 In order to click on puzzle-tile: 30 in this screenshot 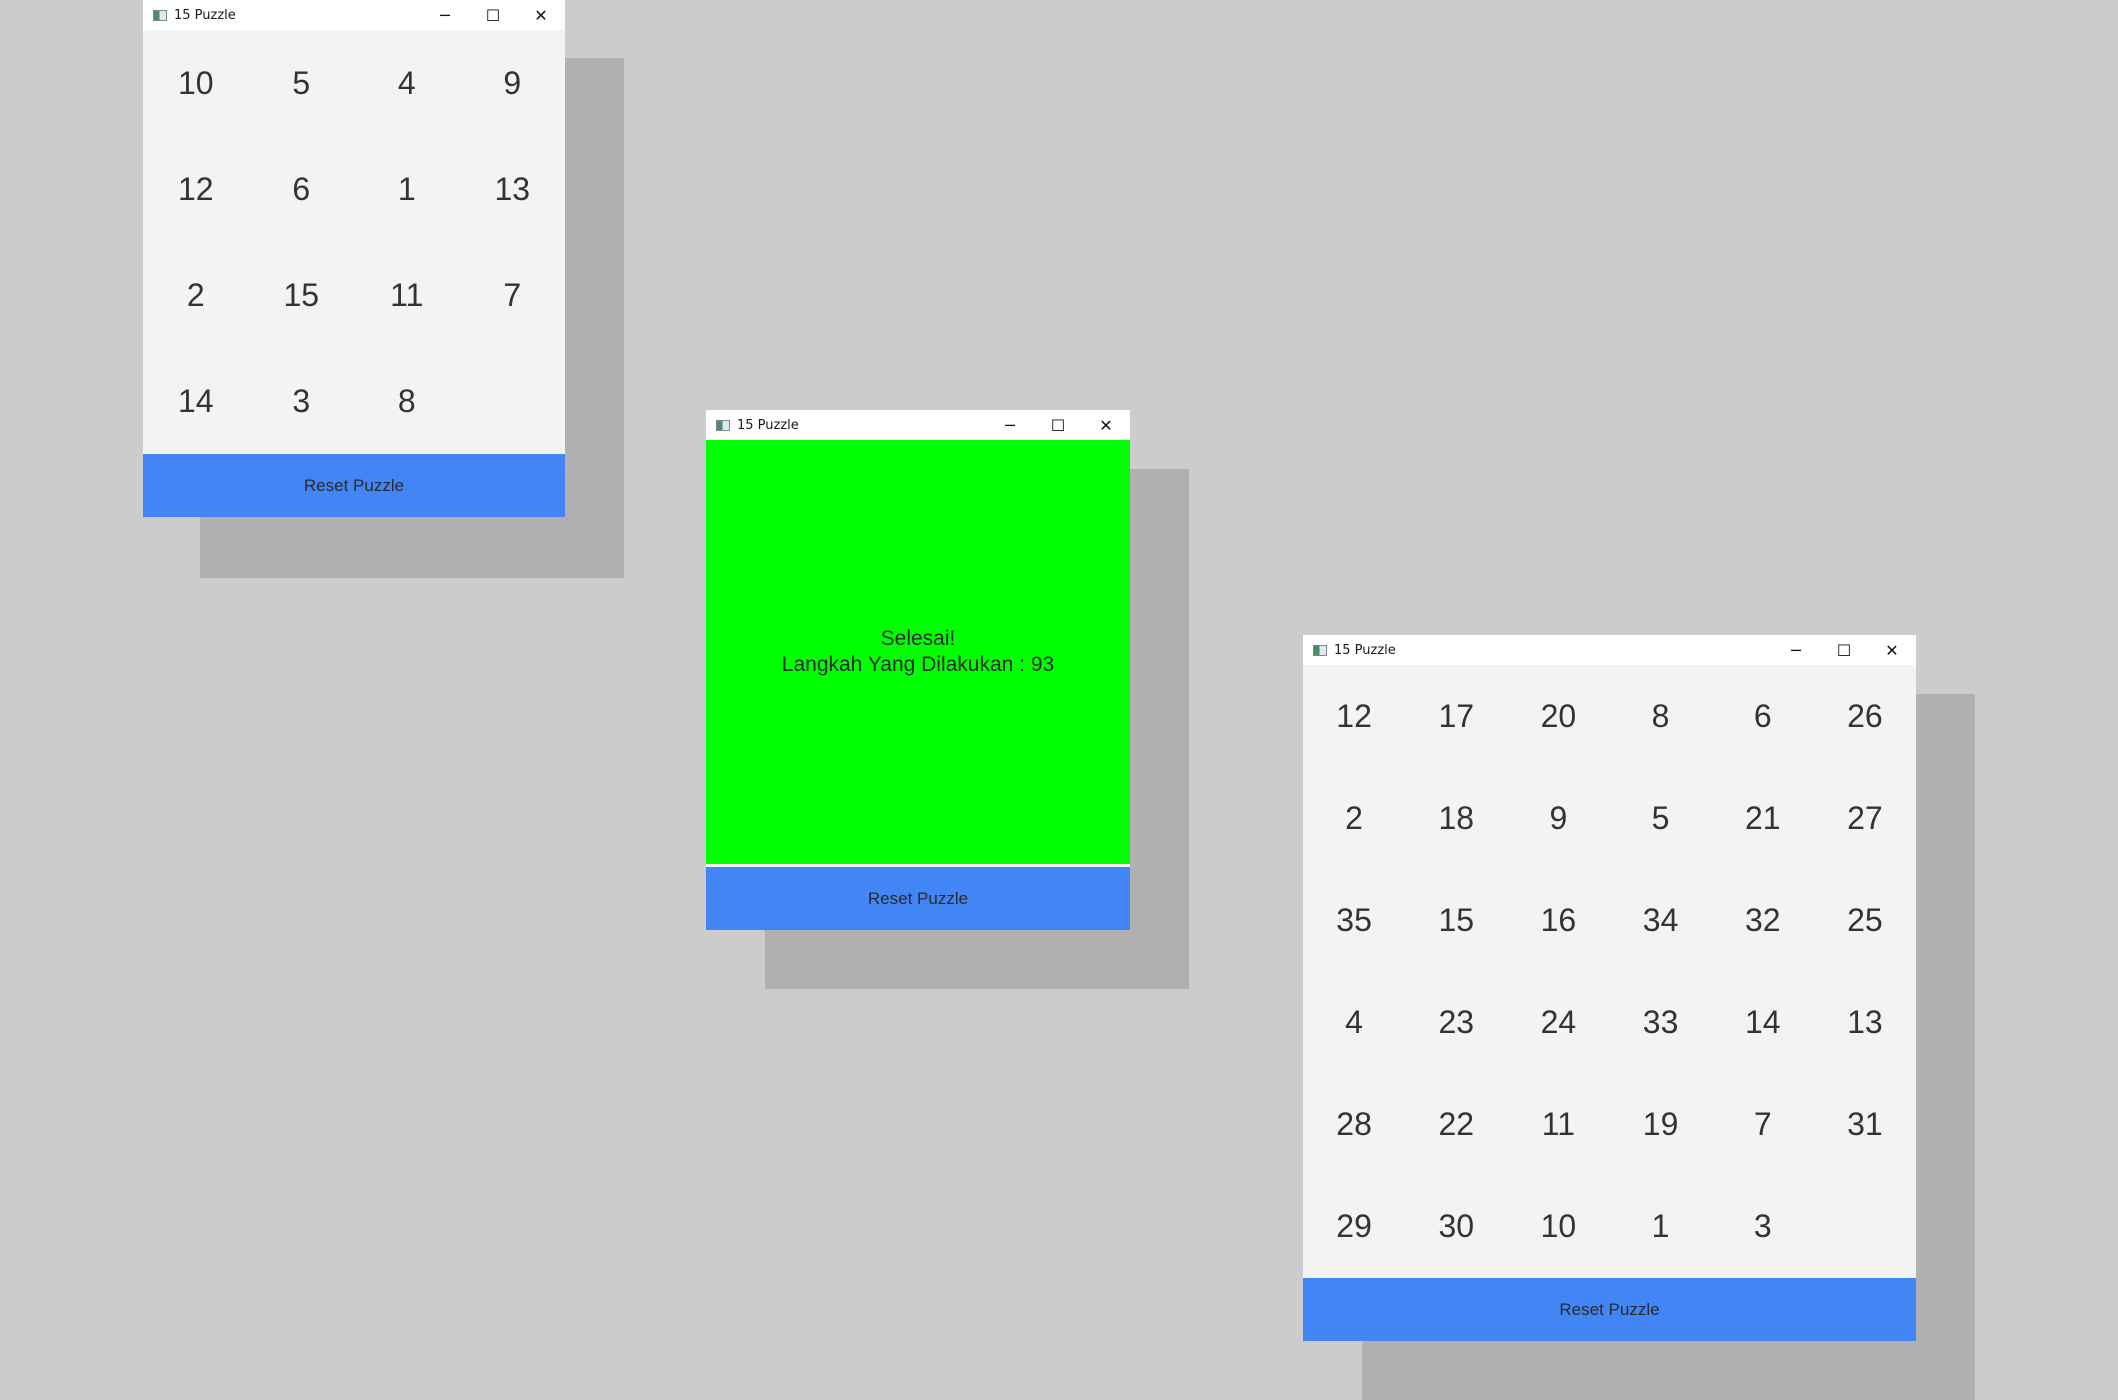, I will do `click(1456, 1227)`.